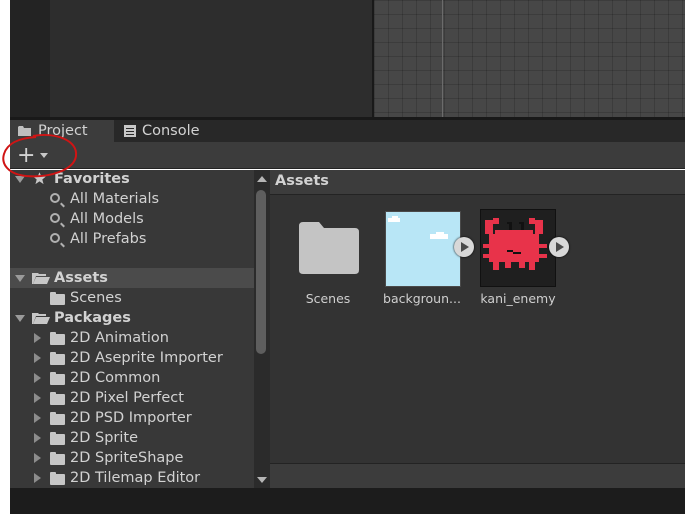 The height and width of the screenshot is (514, 685). What do you see at coordinates (211, 58) in the screenshot?
I see `inspector-panel` at bounding box center [211, 58].